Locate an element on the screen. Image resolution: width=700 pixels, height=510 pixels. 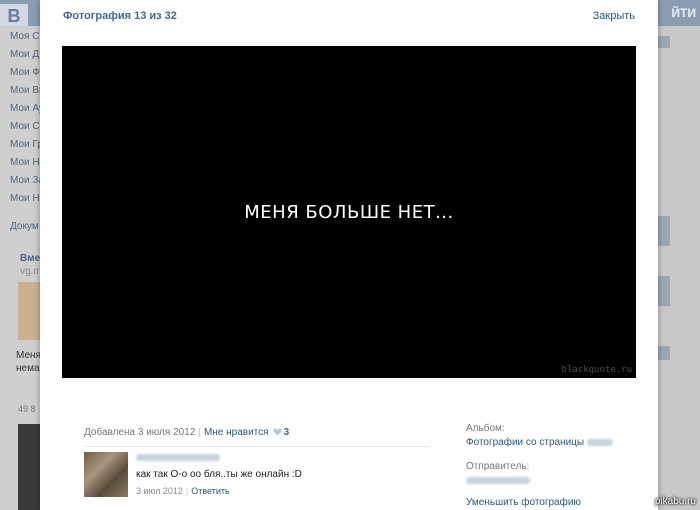
album-link: Фотографии со страницы is located at coordinates (539, 442).